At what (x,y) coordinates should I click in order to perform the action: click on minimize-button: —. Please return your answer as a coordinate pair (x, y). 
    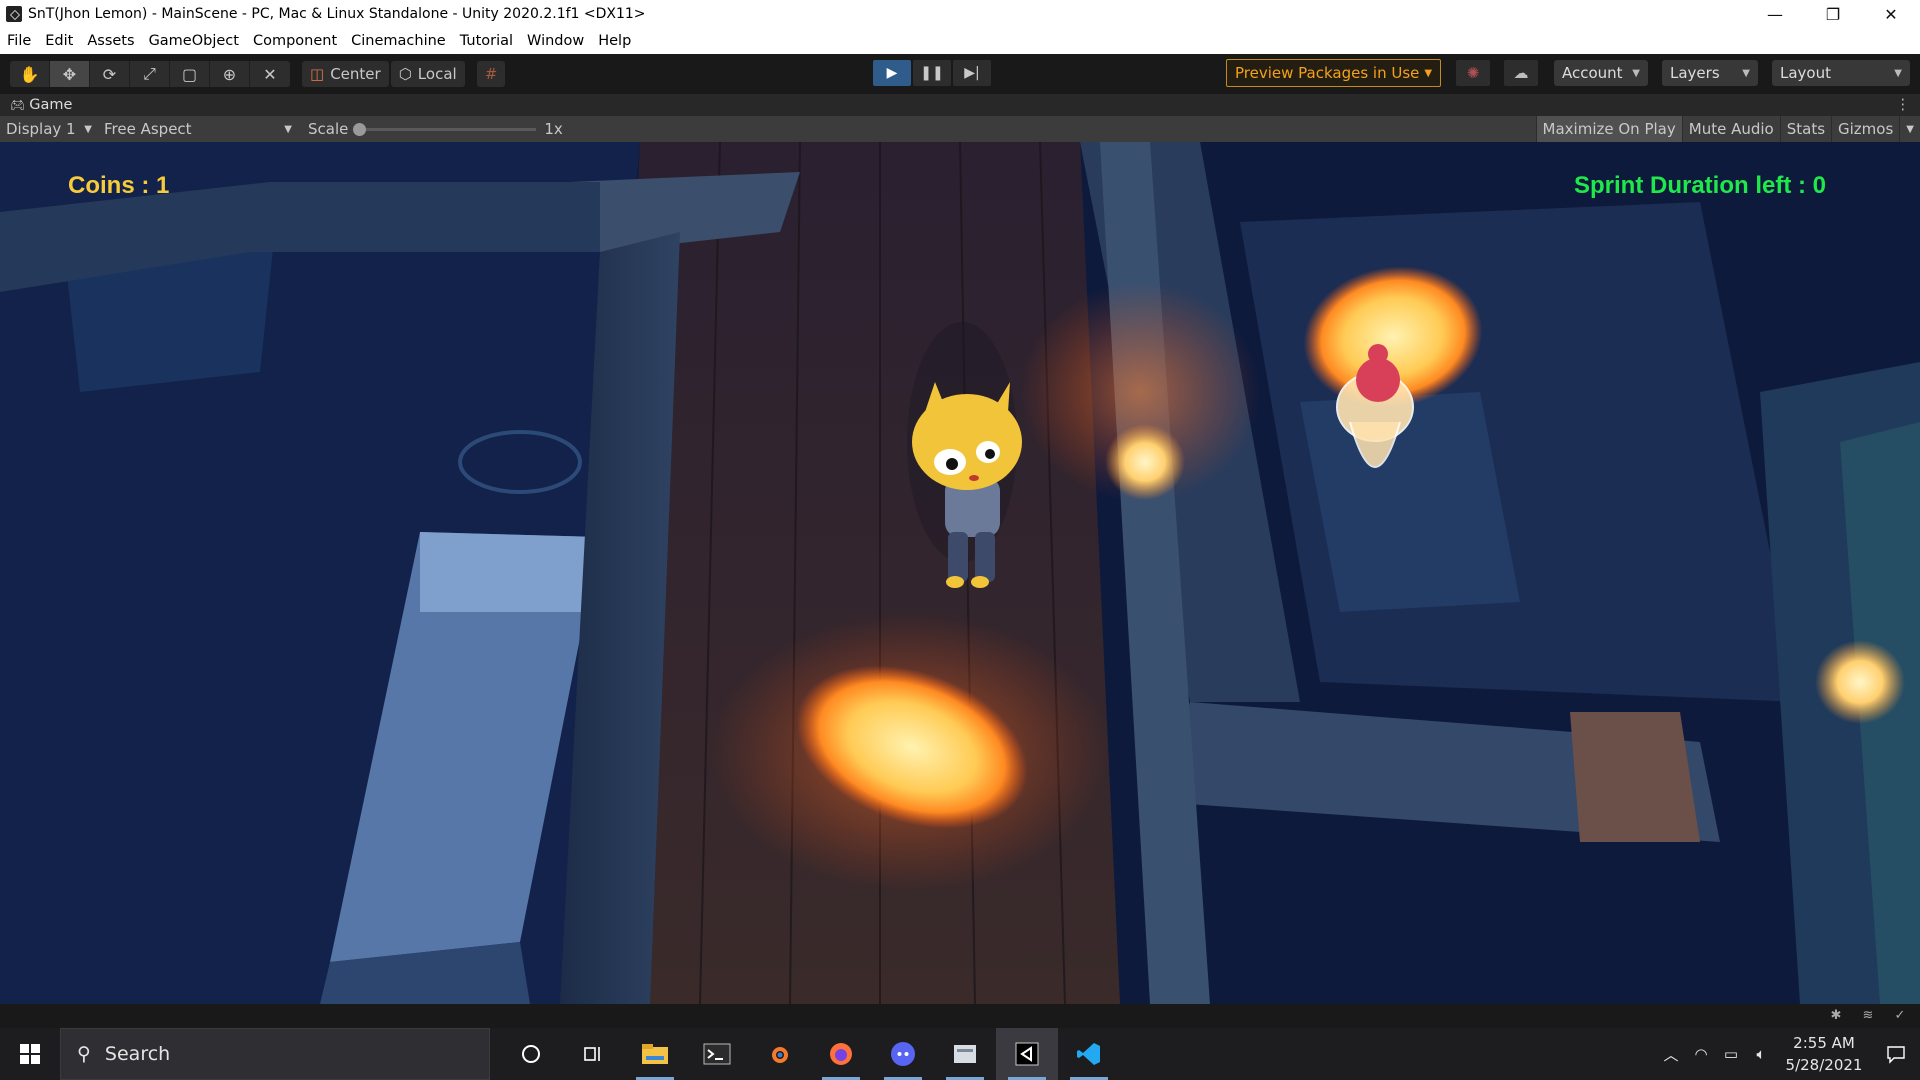
    Looking at the image, I should click on (1775, 14).